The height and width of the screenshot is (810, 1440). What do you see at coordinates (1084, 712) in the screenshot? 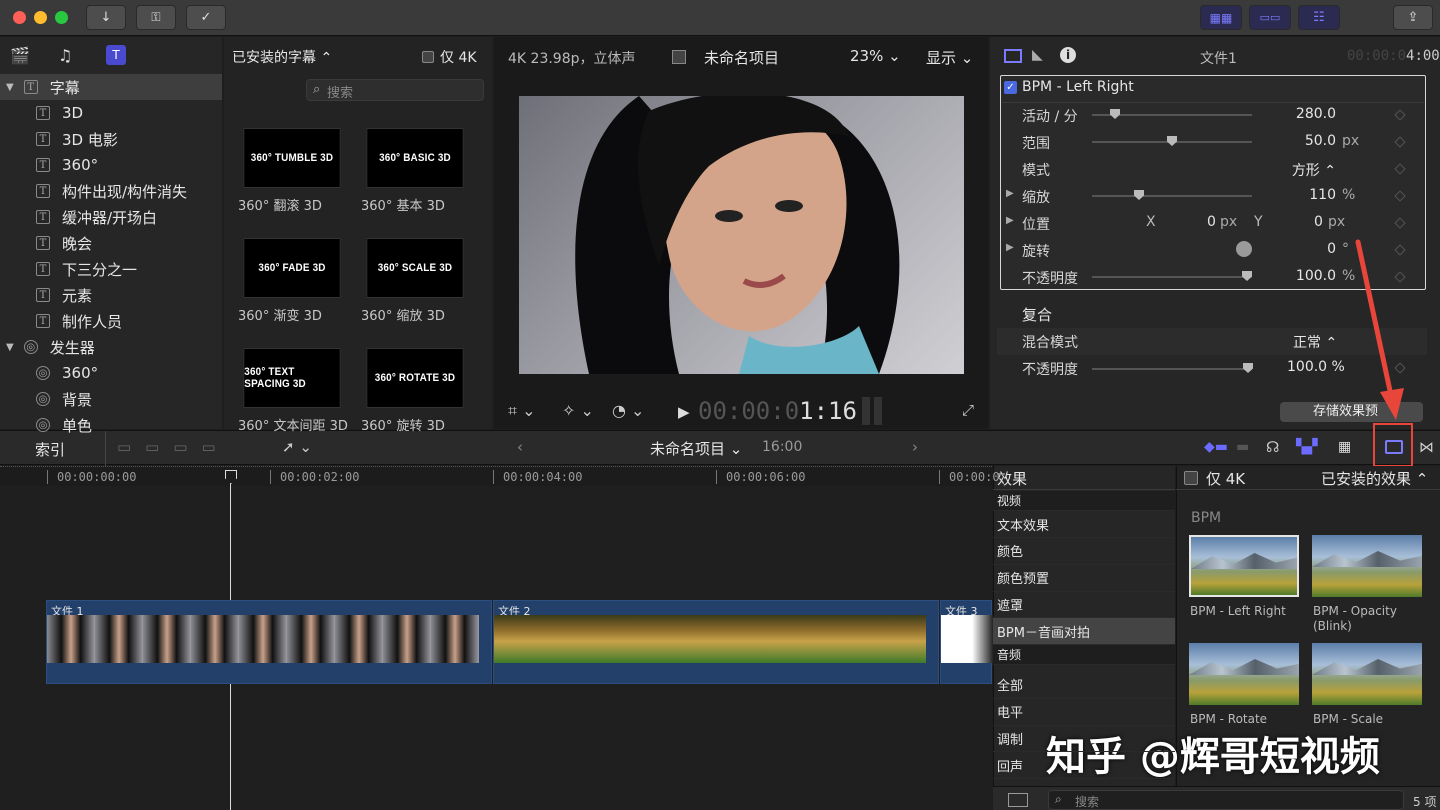
I see `effect-category-item: 电平` at bounding box center [1084, 712].